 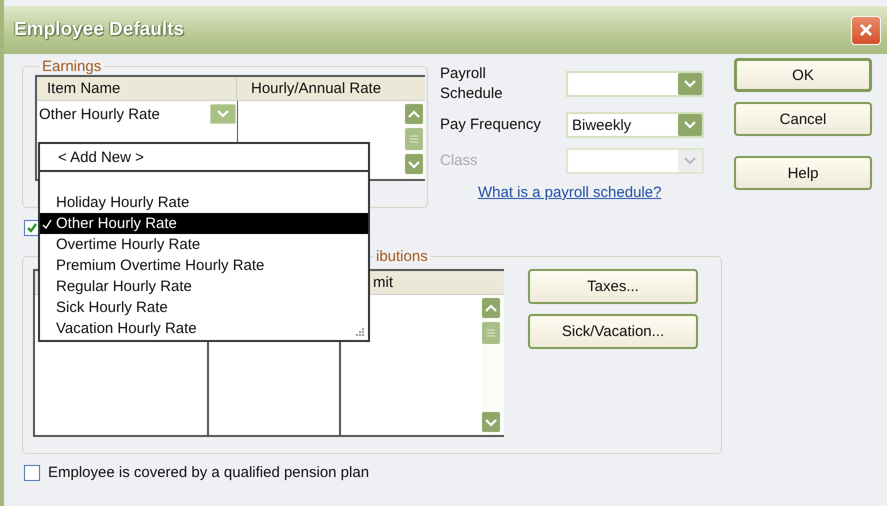 I want to click on group-label: ibutions, so click(x=402, y=256).